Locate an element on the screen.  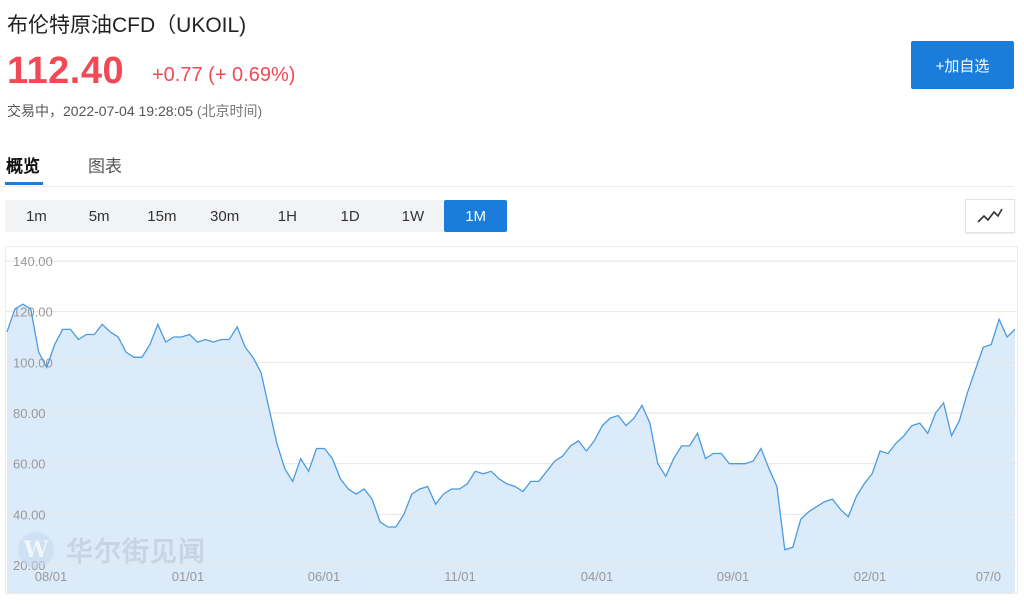
period-1h: 1H is located at coordinates (287, 216).